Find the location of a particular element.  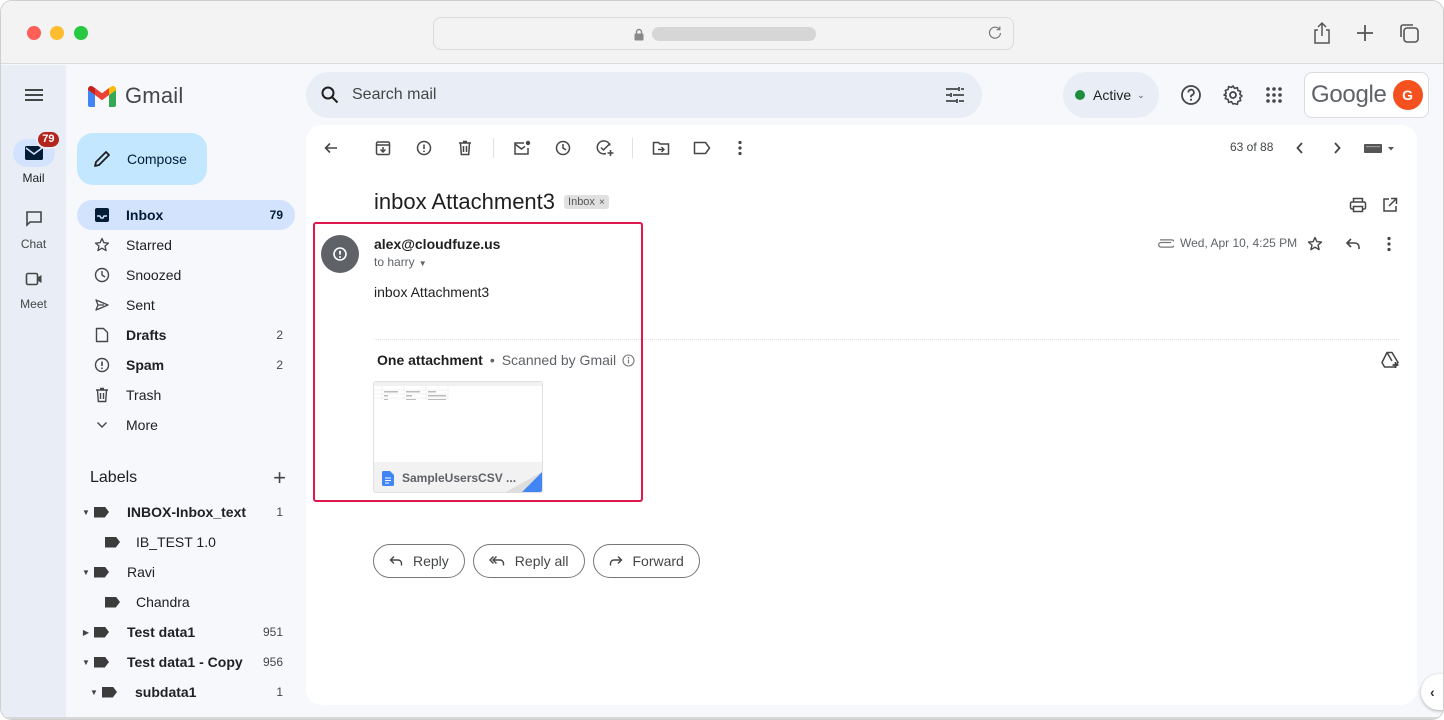

forward-button: Forward is located at coordinates (646, 561).